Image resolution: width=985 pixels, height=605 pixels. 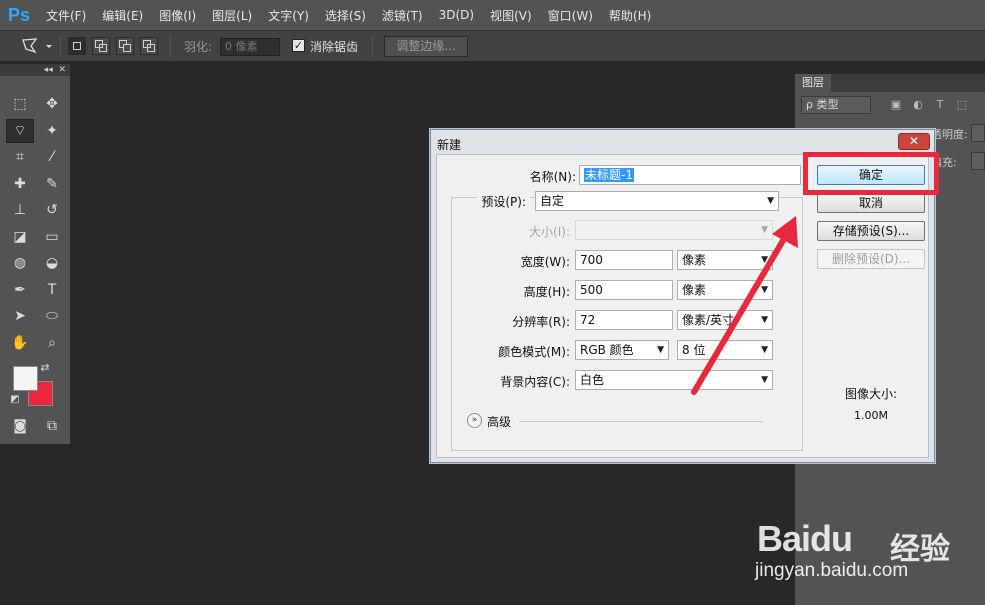 I want to click on zoom-tool-icon: ⌕, so click(x=52, y=343).